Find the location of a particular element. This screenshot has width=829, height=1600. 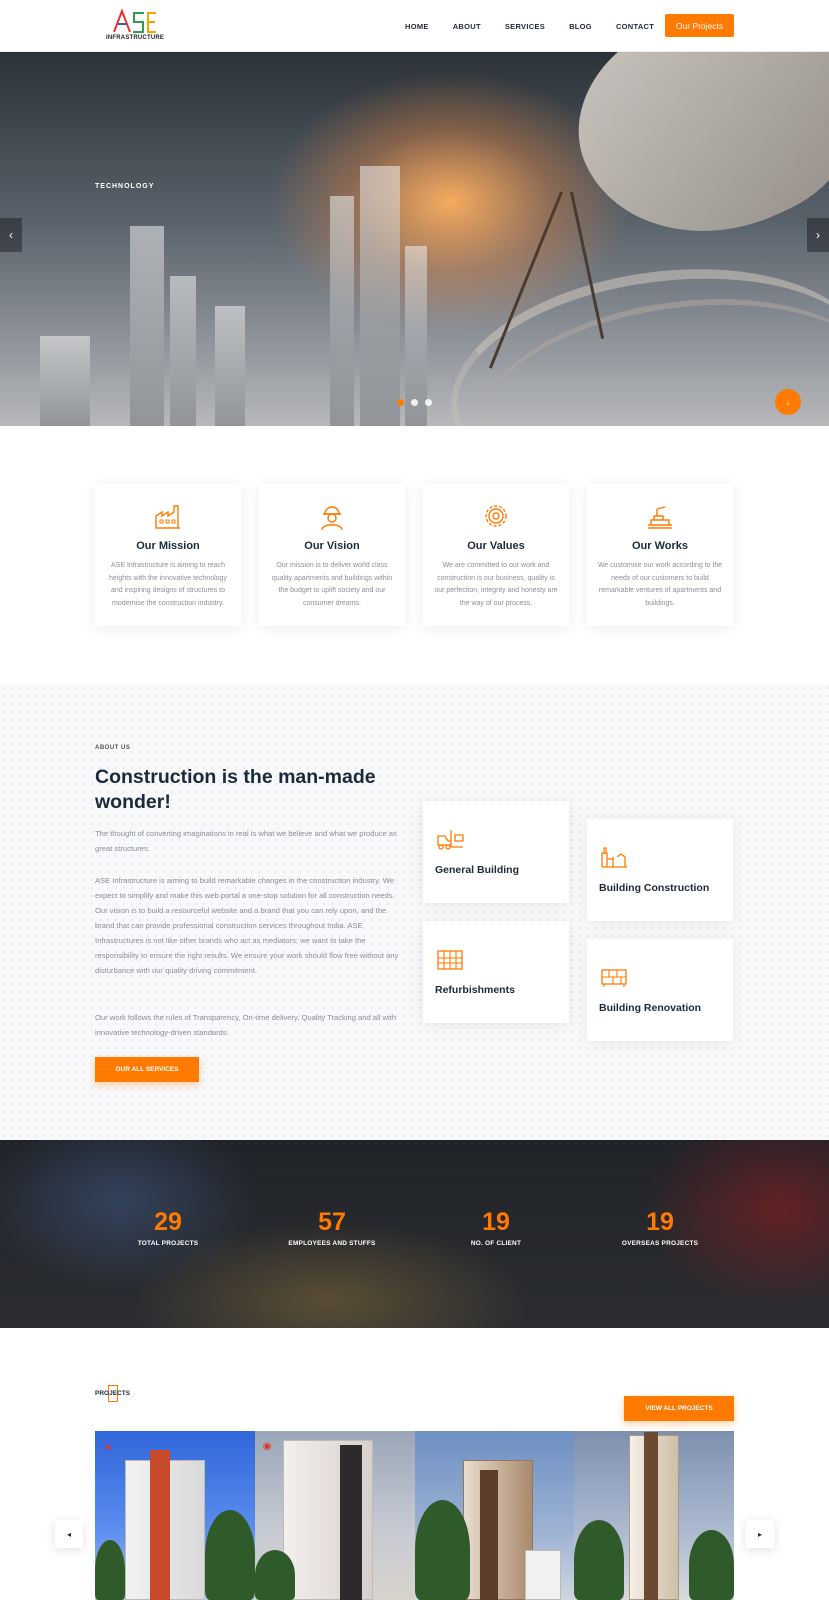

factory-icon is located at coordinates (167, 517).